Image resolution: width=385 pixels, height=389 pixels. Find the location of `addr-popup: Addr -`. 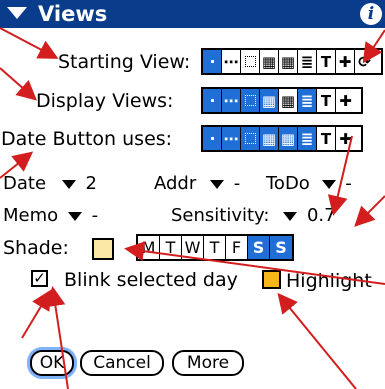

addr-popup: Addr - is located at coordinates (197, 184).